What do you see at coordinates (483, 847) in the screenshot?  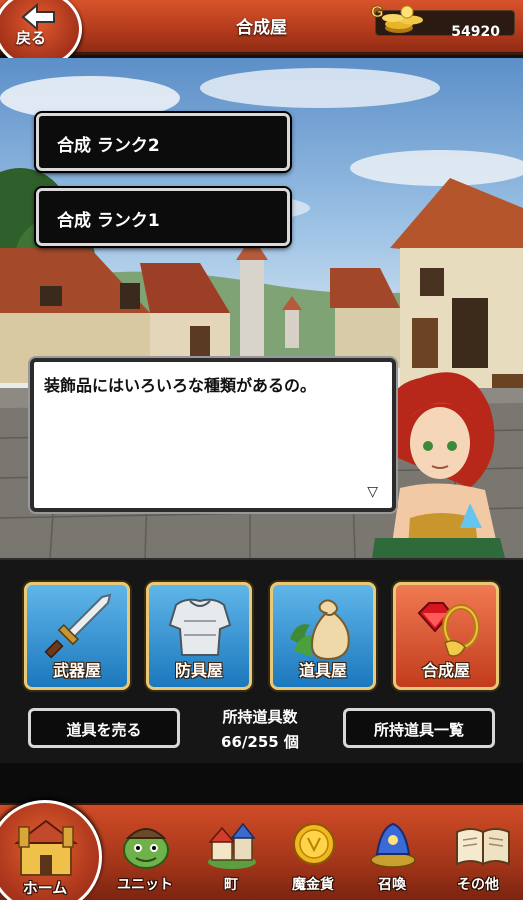 I see `book-icon` at bounding box center [483, 847].